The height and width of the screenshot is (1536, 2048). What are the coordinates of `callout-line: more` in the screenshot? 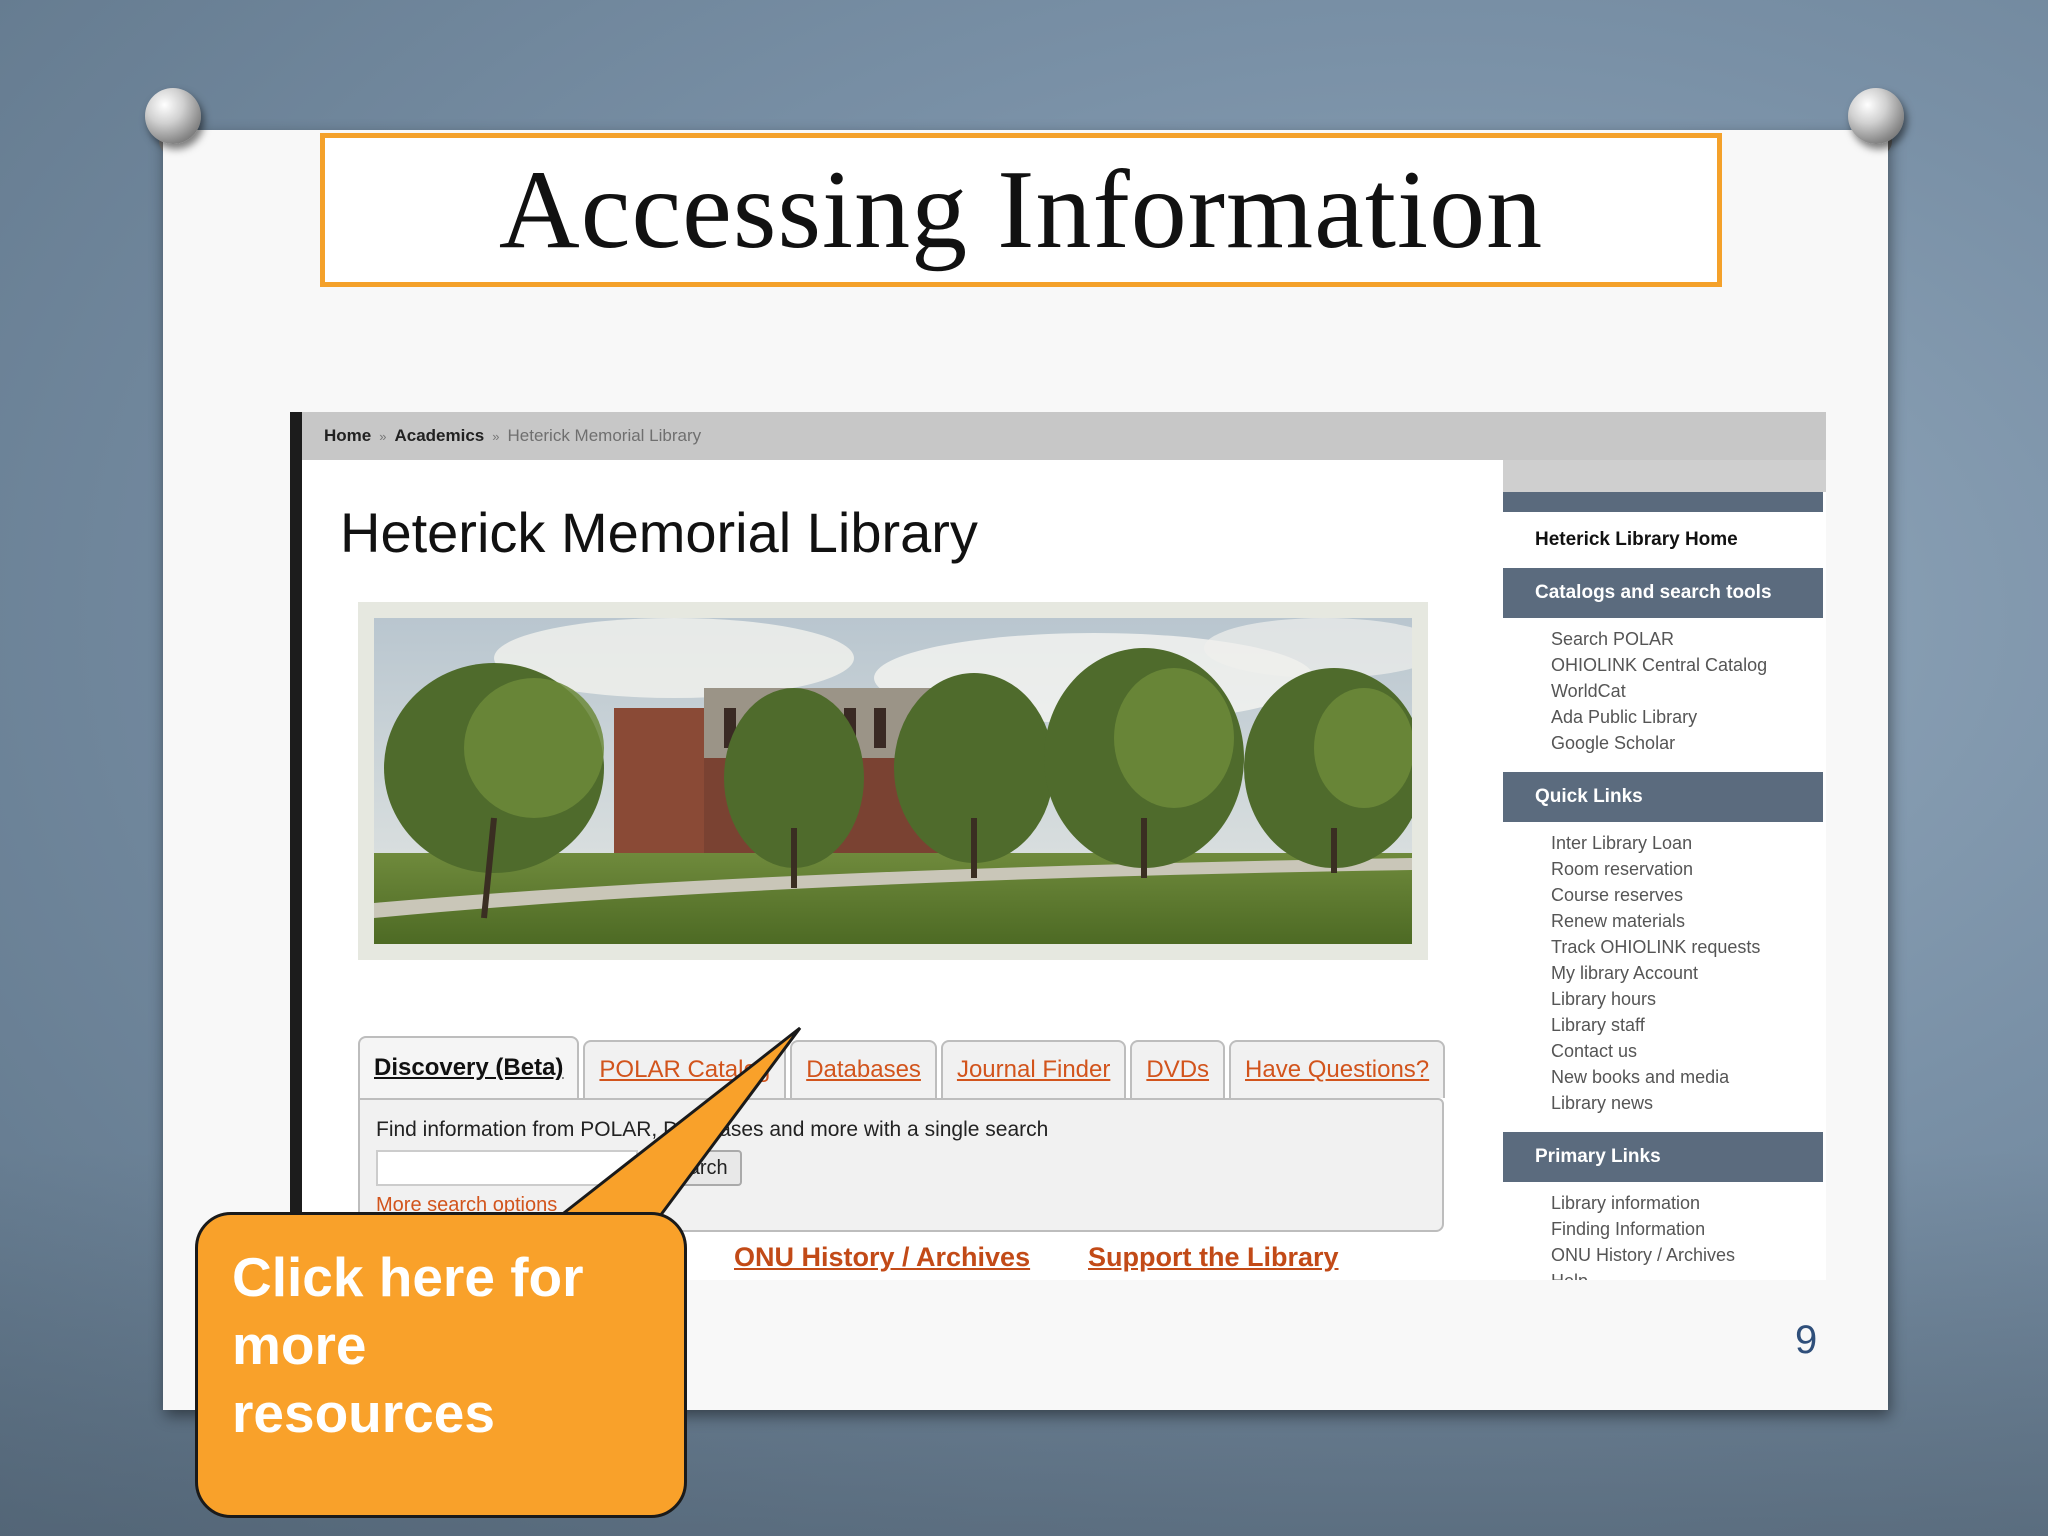 It's located at (299, 1345).